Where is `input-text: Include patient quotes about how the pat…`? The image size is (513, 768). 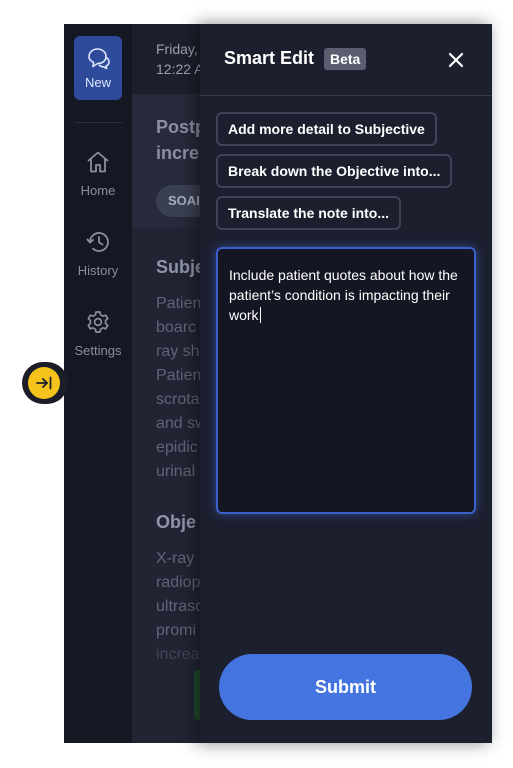
input-text: Include patient quotes about how the pat… is located at coordinates (343, 295).